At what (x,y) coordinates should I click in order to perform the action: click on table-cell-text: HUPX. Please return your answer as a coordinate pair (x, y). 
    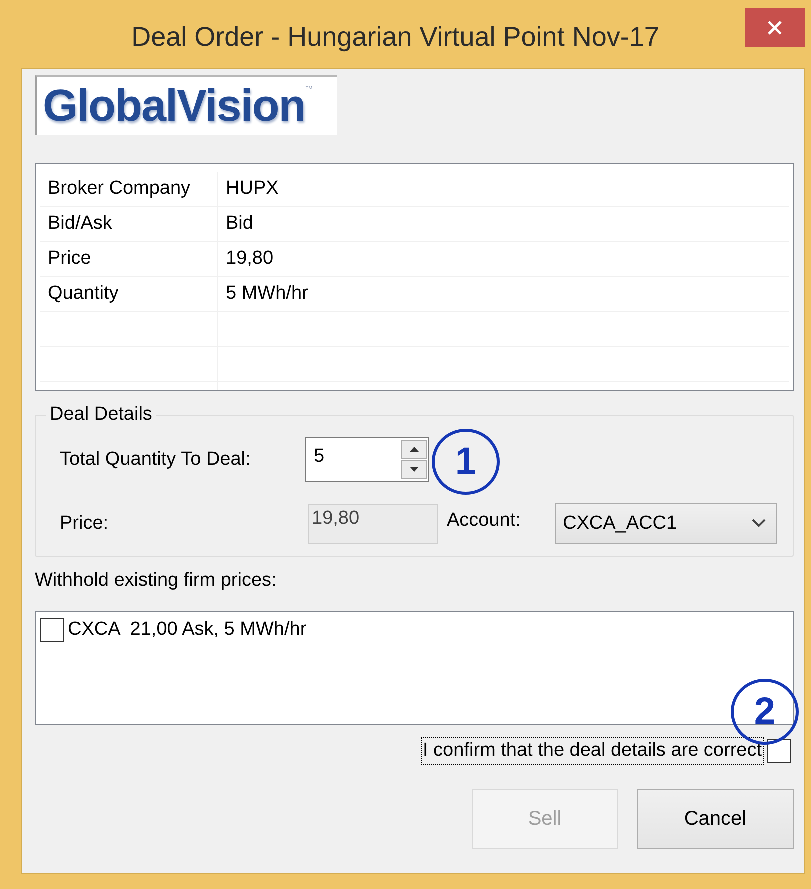
    Looking at the image, I should click on (252, 189).